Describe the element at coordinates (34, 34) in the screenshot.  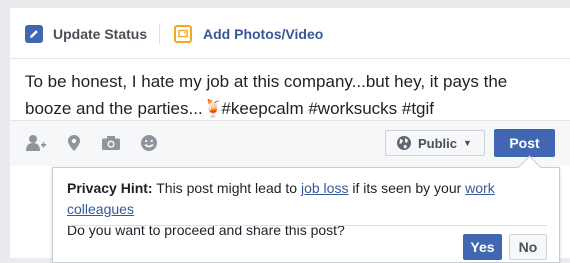
I see `pencil-icon` at that location.